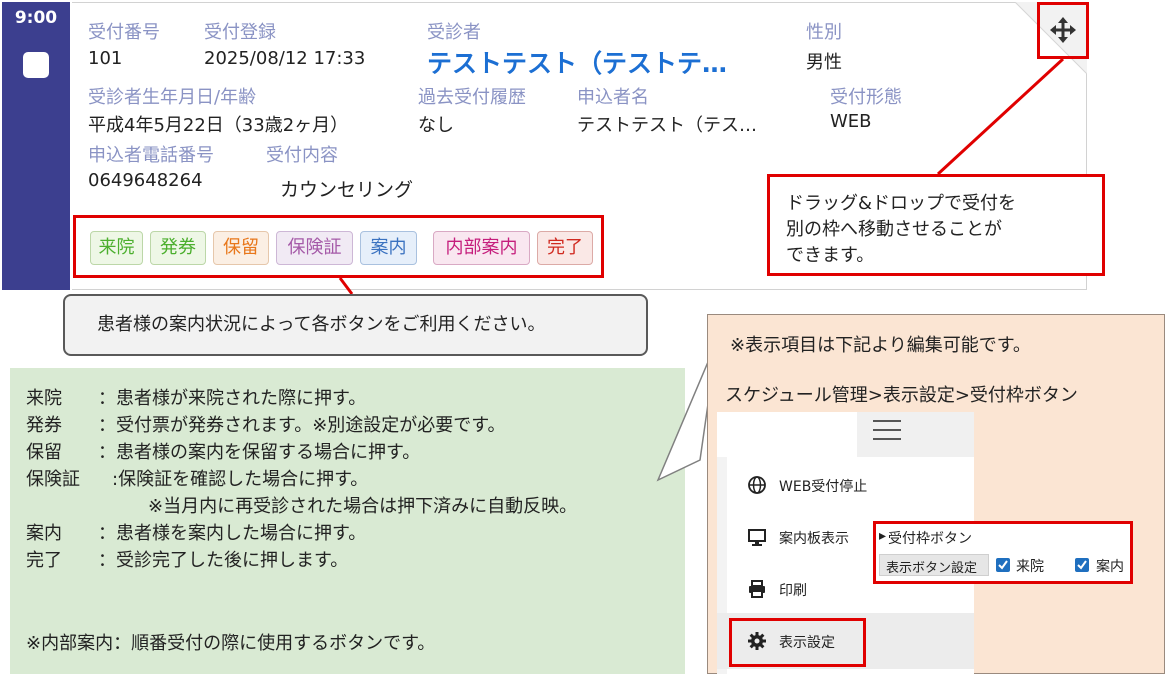 The height and width of the screenshot is (674, 1165). Describe the element at coordinates (757, 589) in the screenshot. I see `printer-icon` at that location.